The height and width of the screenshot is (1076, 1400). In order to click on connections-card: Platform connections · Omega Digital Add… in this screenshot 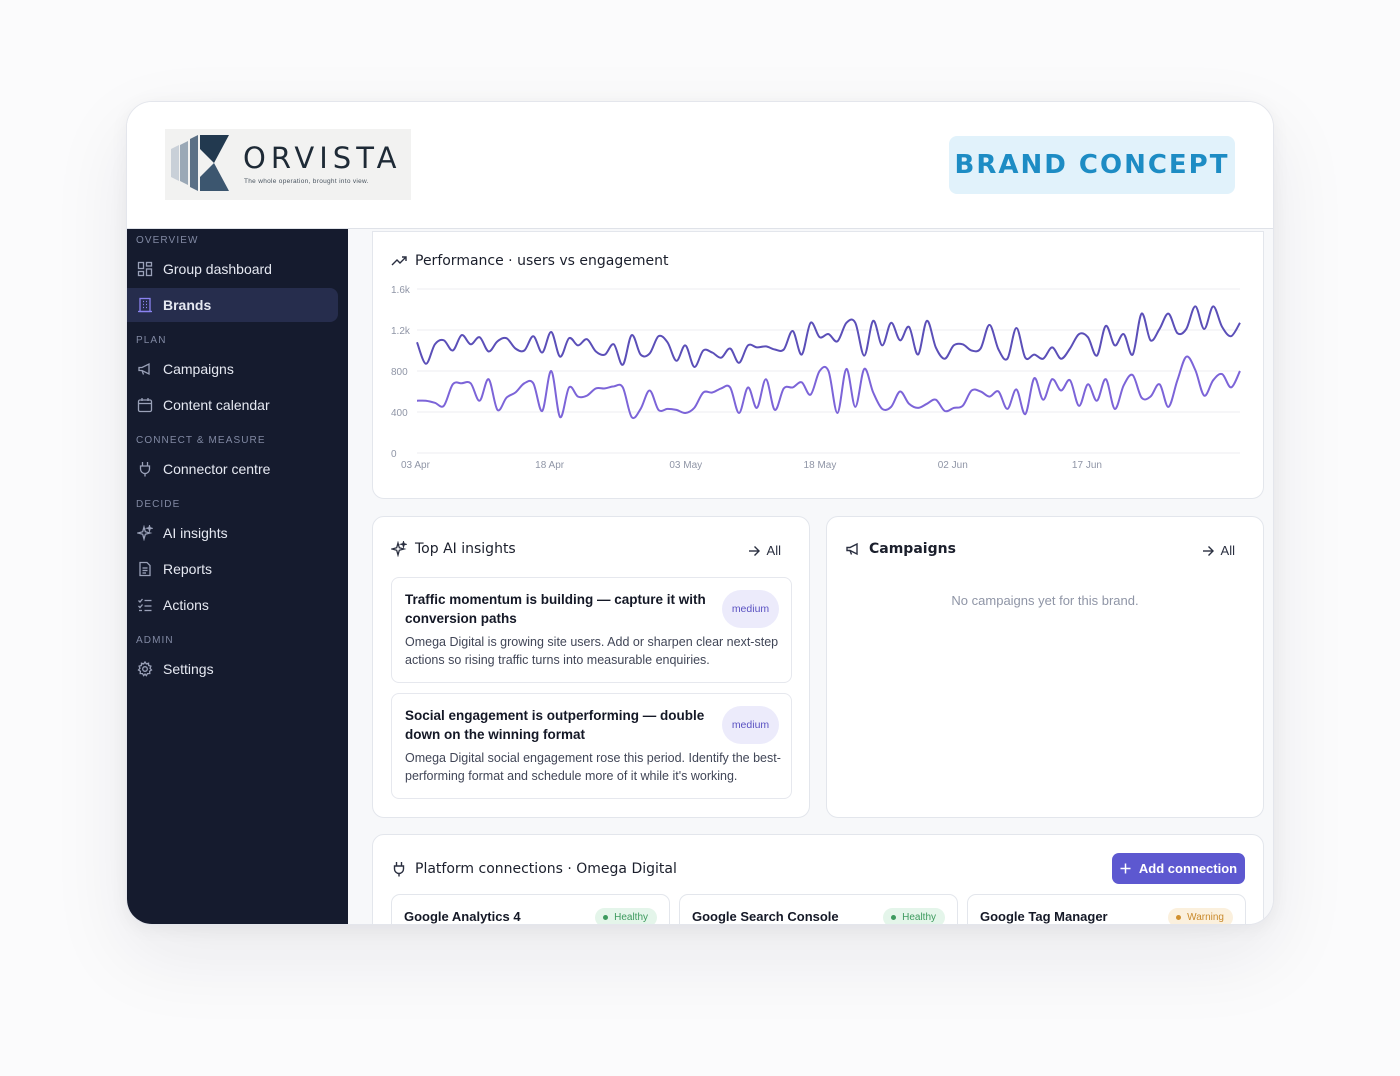, I will do `click(818, 879)`.